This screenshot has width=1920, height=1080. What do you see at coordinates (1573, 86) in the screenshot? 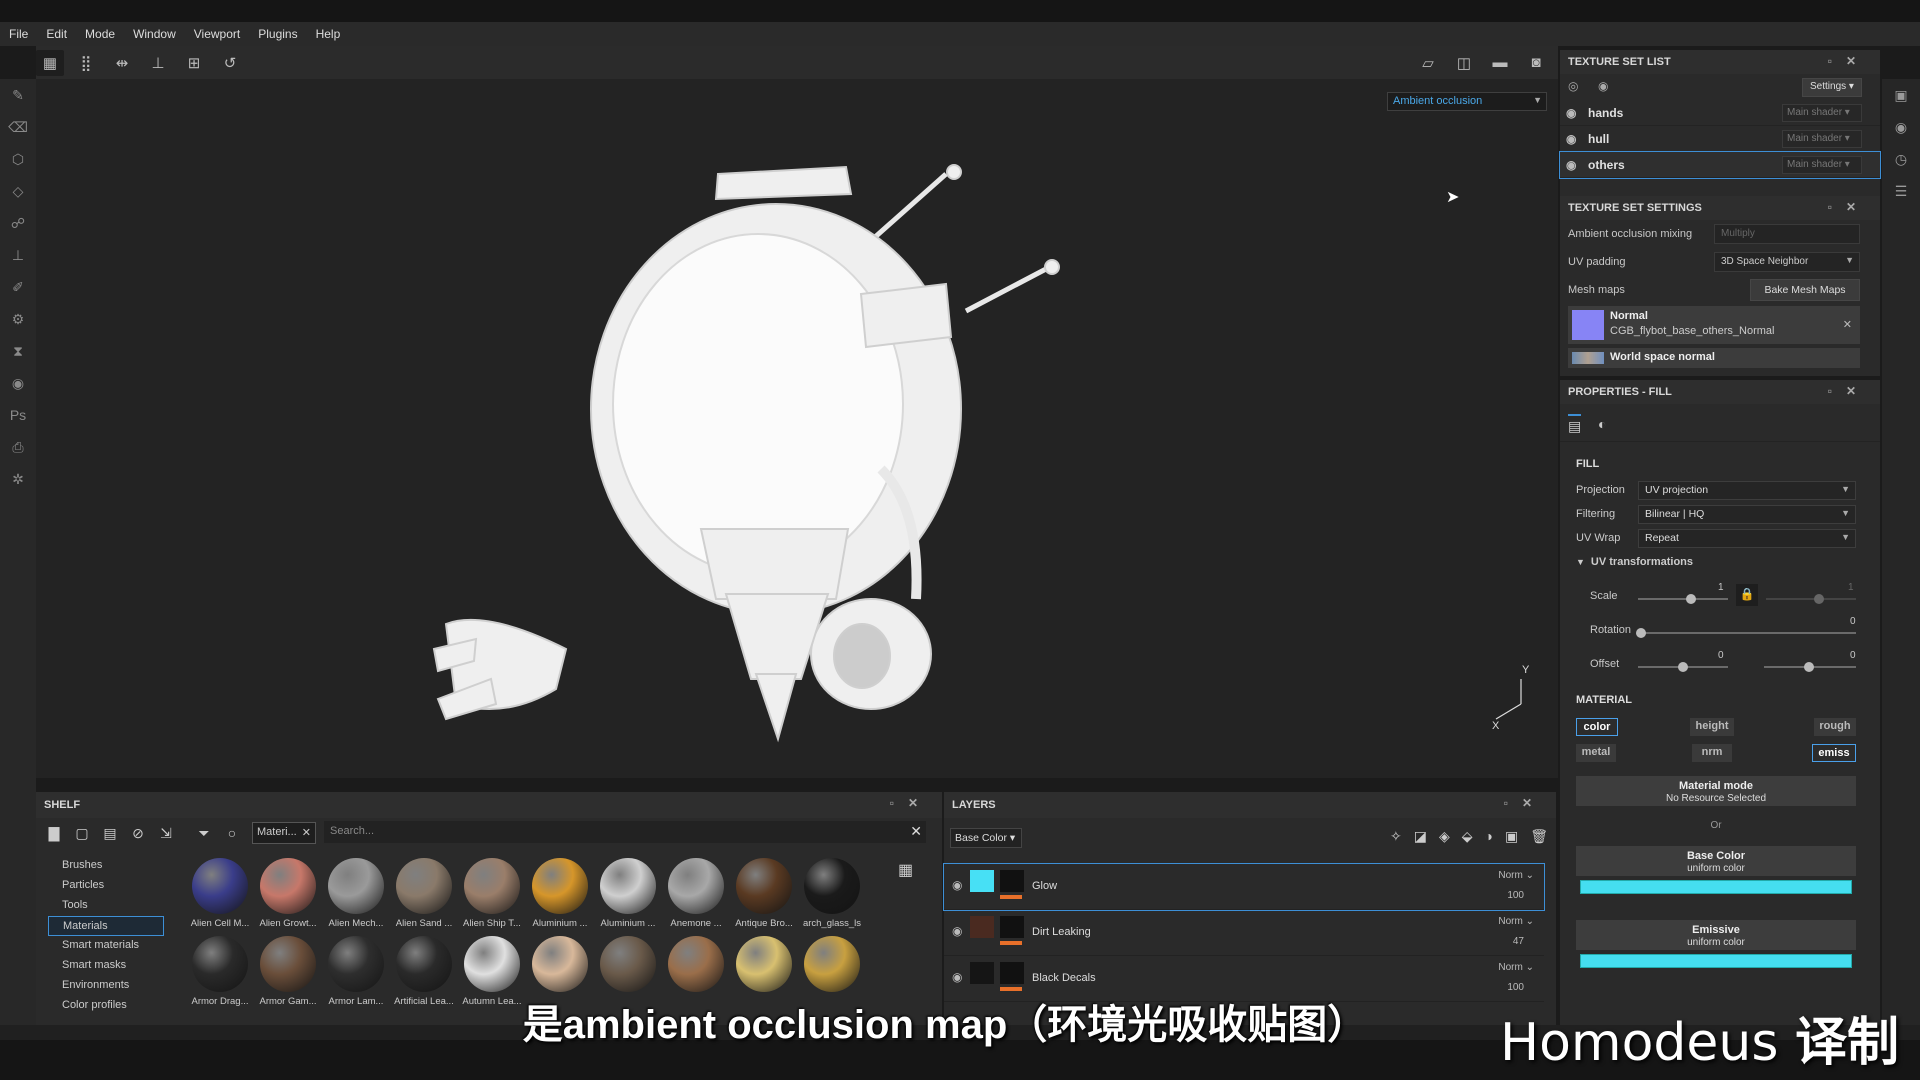
I see `eye-off-icon: ◎` at bounding box center [1573, 86].